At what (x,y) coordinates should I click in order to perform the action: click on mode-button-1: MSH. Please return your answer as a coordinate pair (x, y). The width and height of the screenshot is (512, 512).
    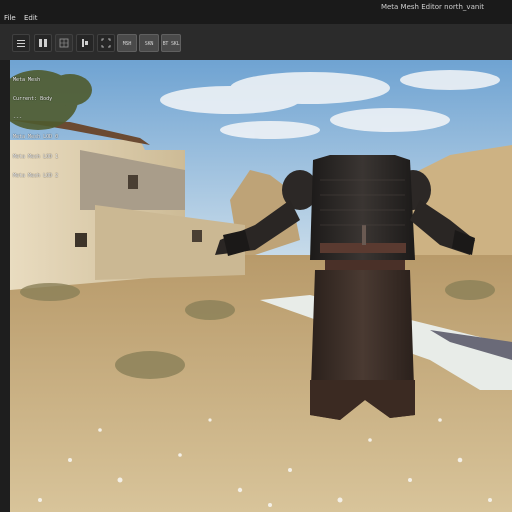
    Looking at the image, I should click on (127, 43).